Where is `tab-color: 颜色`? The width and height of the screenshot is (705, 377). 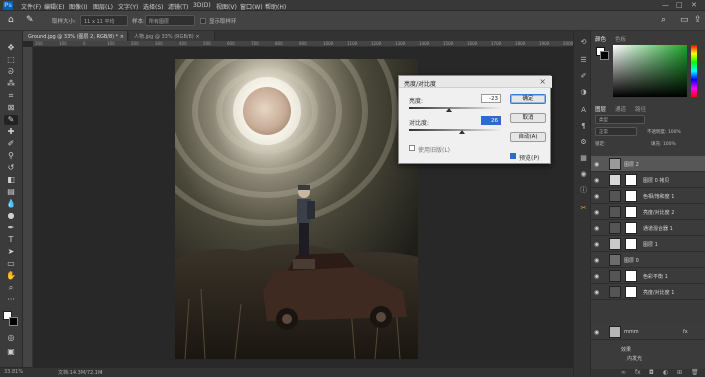 tab-color: 颜色 is located at coordinates (600, 39).